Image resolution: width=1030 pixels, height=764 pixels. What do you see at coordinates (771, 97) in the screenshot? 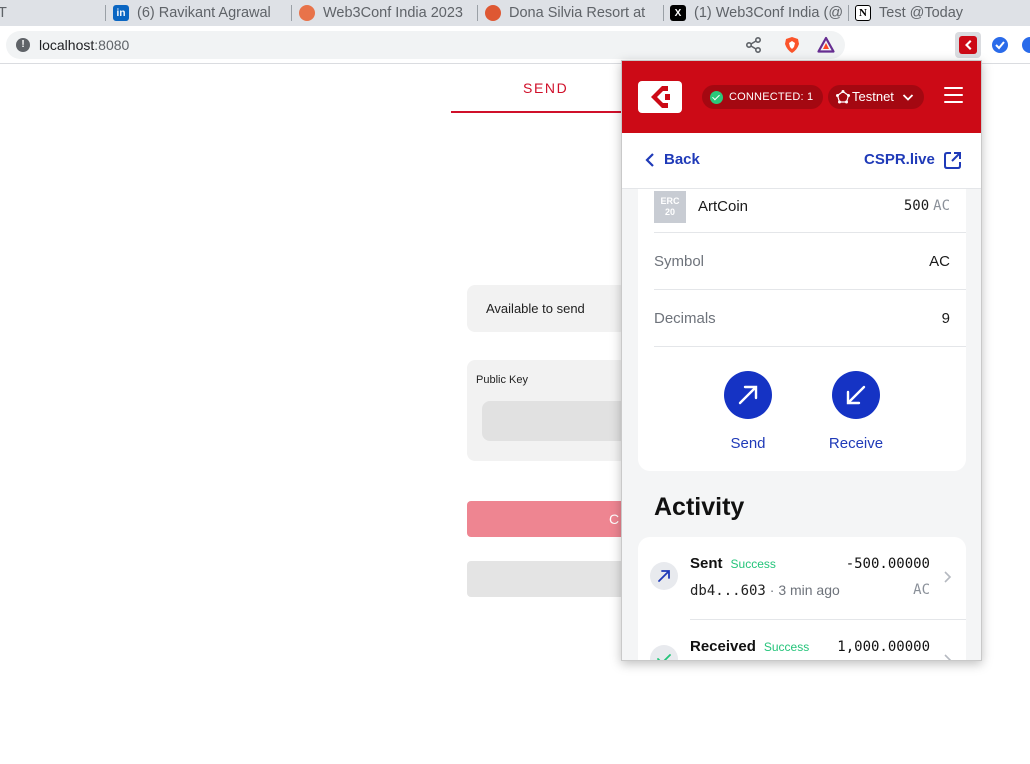
I see `connected-status-label: CONNECTED: 1` at bounding box center [771, 97].